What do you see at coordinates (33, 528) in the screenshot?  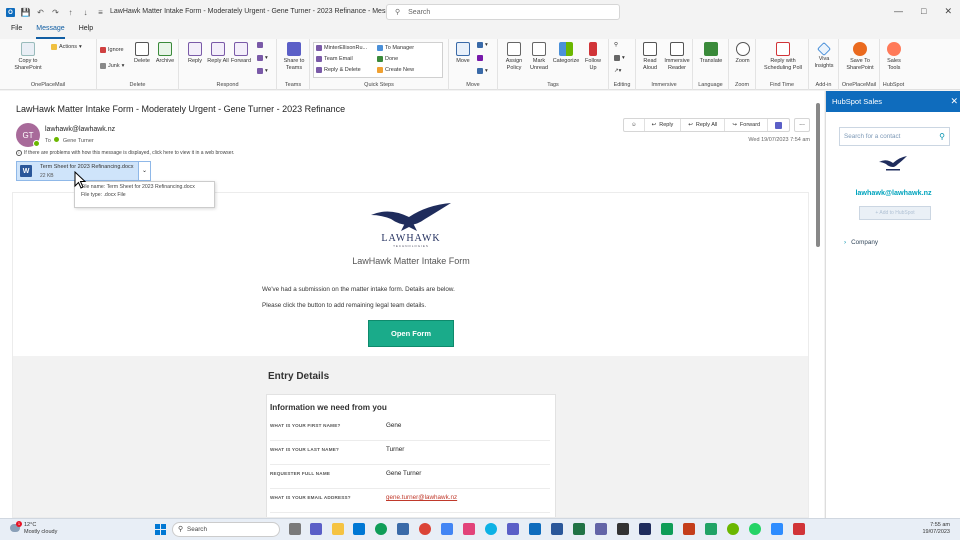 I see `weather-widget: 1 12°C Mostly cloudy` at bounding box center [33, 528].